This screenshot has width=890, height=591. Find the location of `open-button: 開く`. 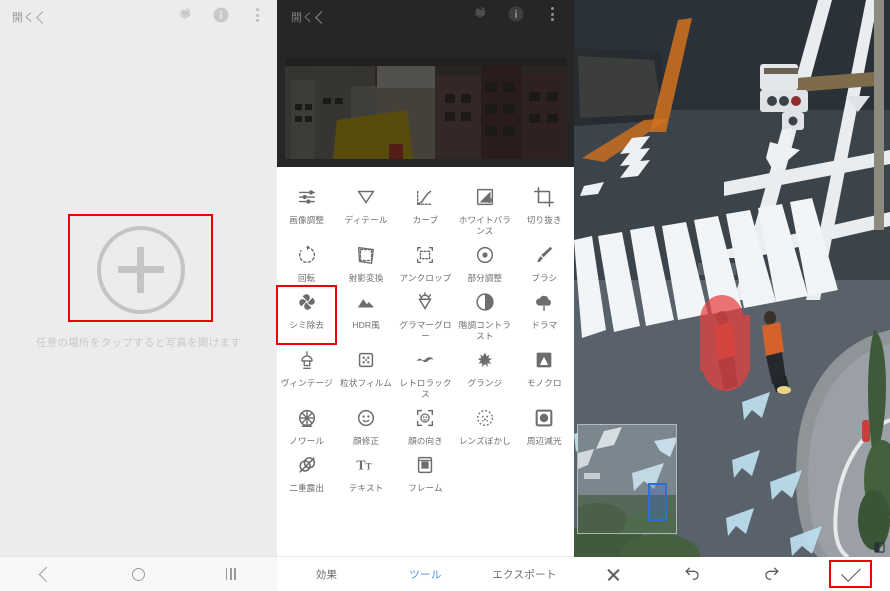

open-button: 開く is located at coordinates (30, 17).